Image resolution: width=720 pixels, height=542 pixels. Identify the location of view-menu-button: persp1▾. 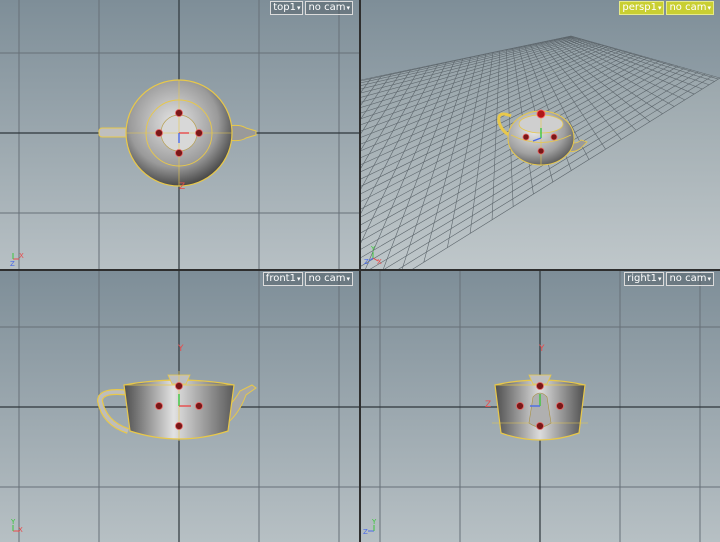
(642, 8).